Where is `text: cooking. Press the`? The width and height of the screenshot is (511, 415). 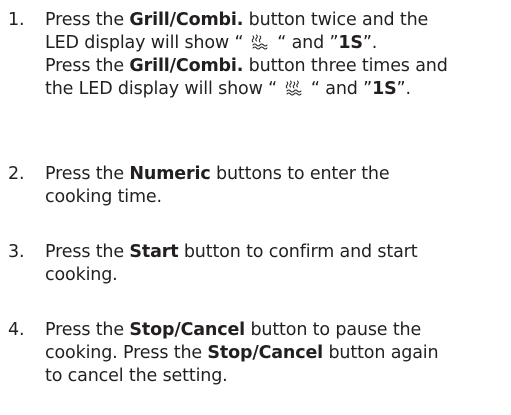 text: cooking. Press the is located at coordinates (126, 353).